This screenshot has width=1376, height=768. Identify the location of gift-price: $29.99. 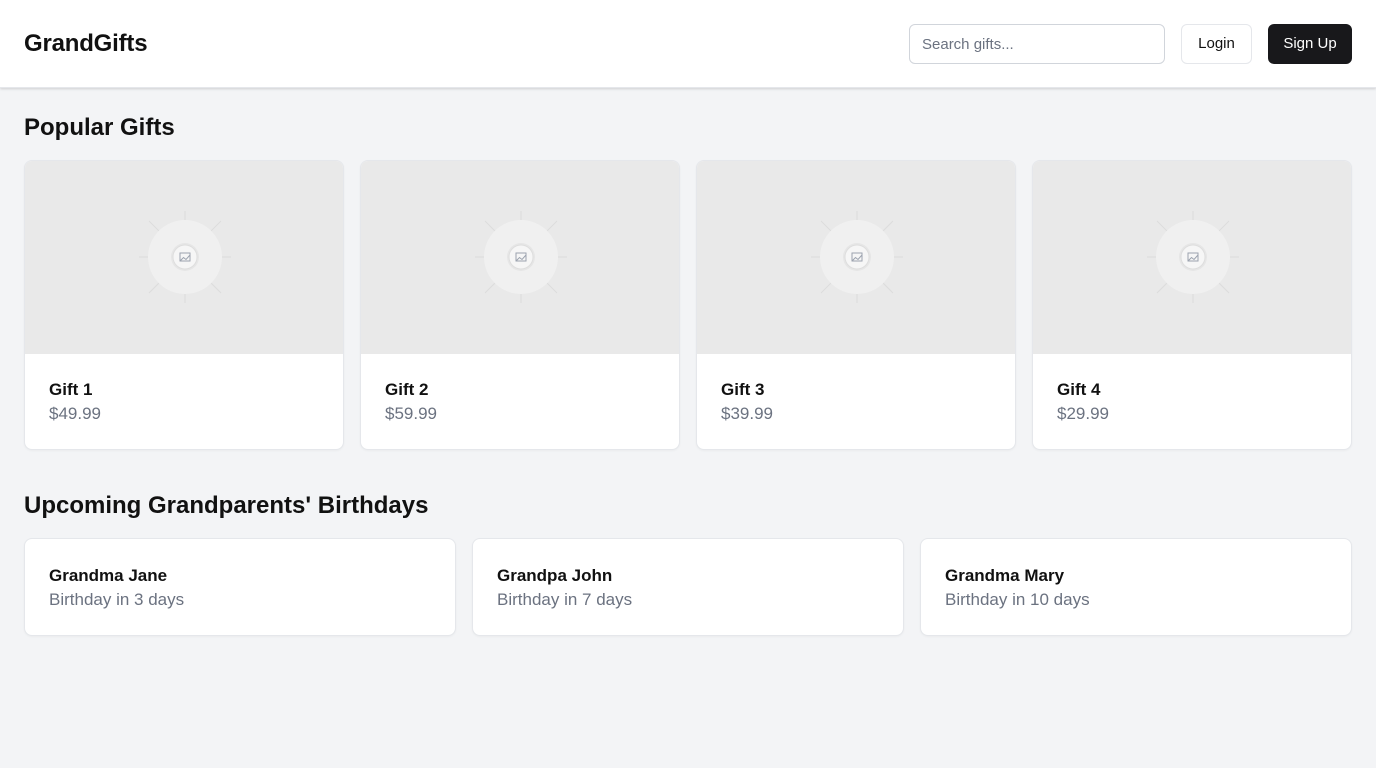
(1083, 413).